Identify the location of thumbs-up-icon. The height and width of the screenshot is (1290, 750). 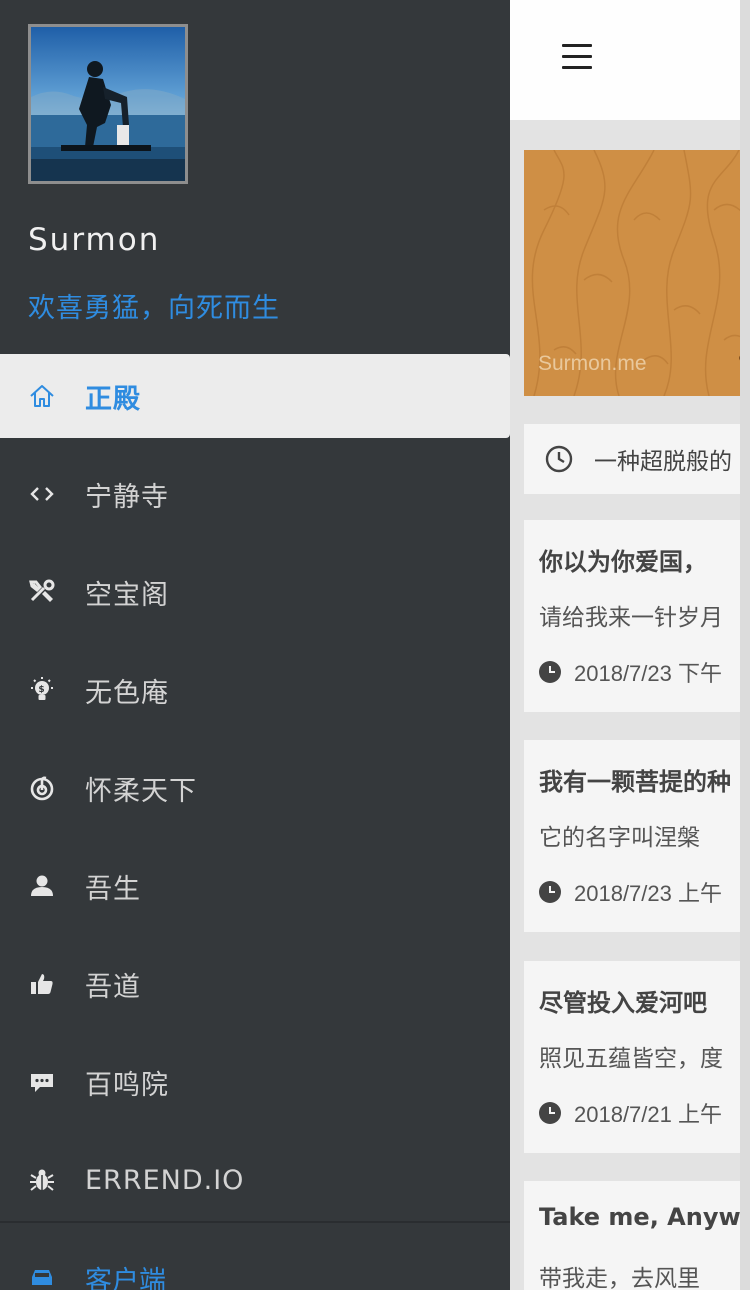
(42, 984).